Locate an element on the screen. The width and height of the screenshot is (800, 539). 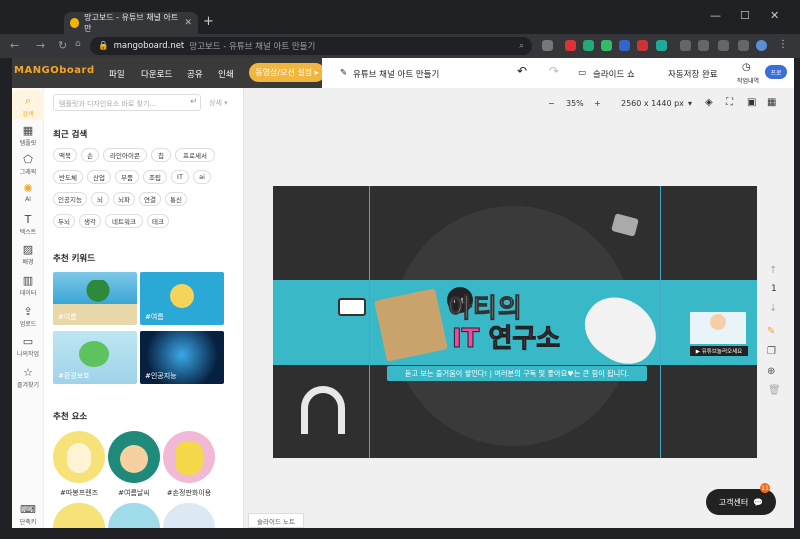
fit-icon: ⛶ is located at coordinates (729, 102).